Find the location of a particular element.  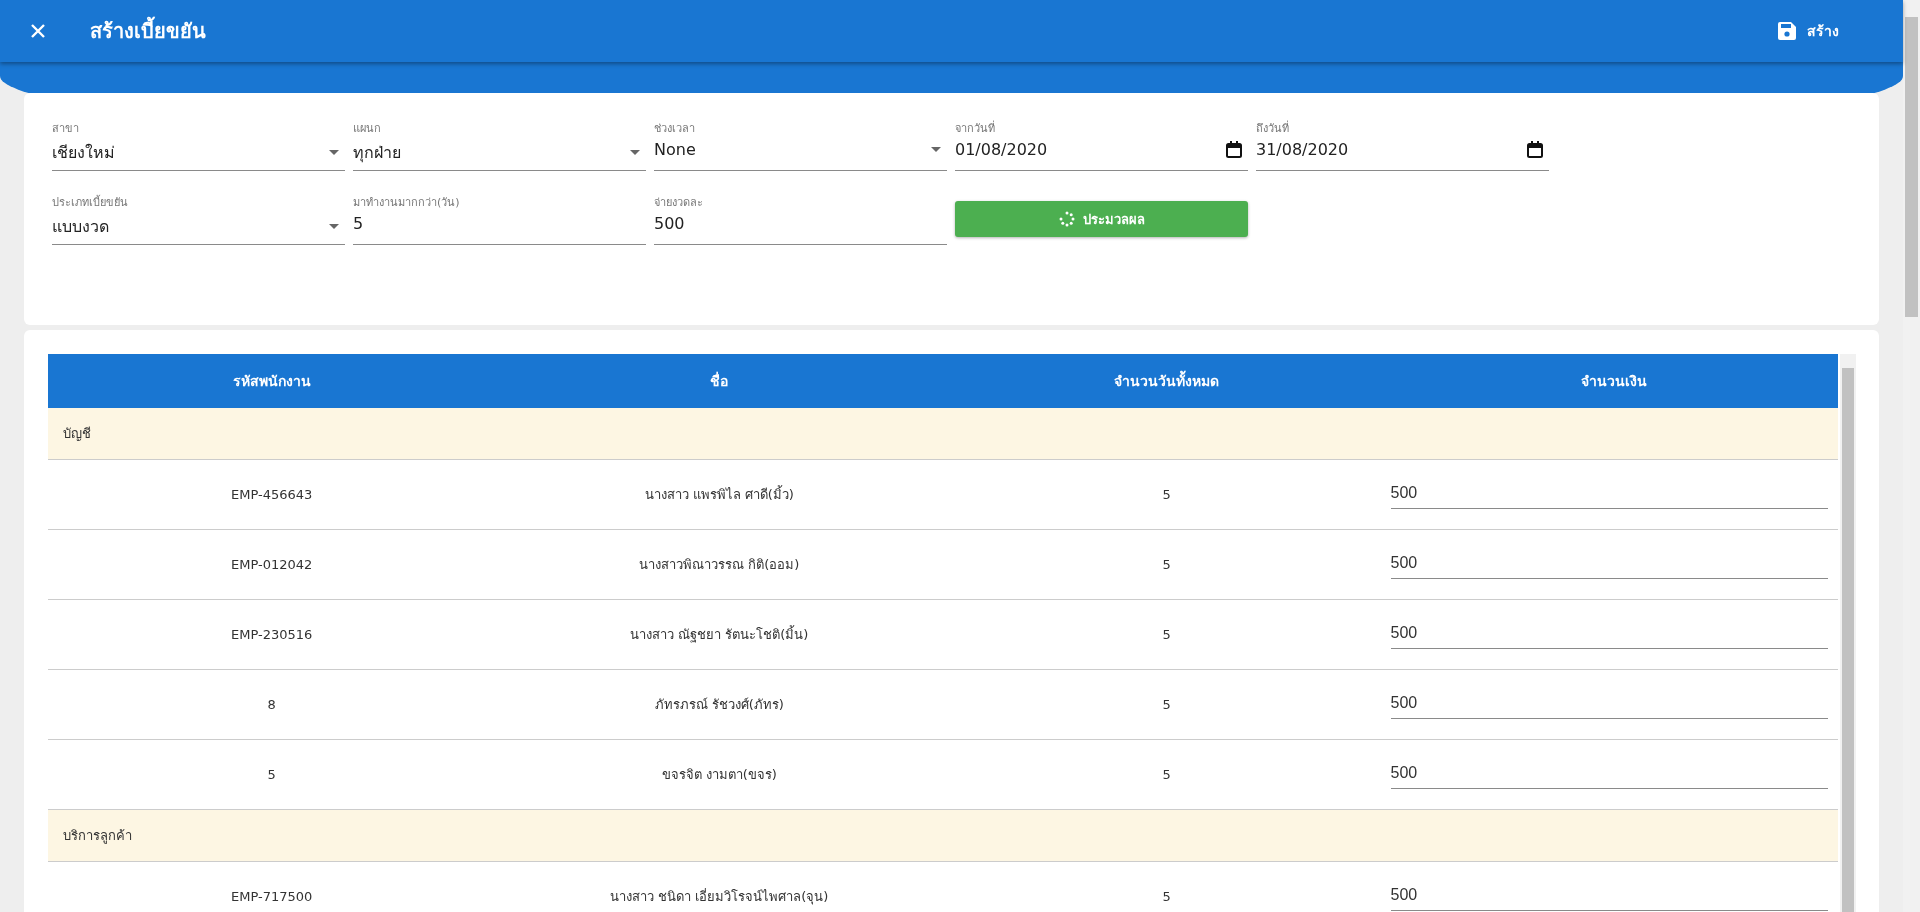

employee-id: EMP-717500 is located at coordinates (272, 896).